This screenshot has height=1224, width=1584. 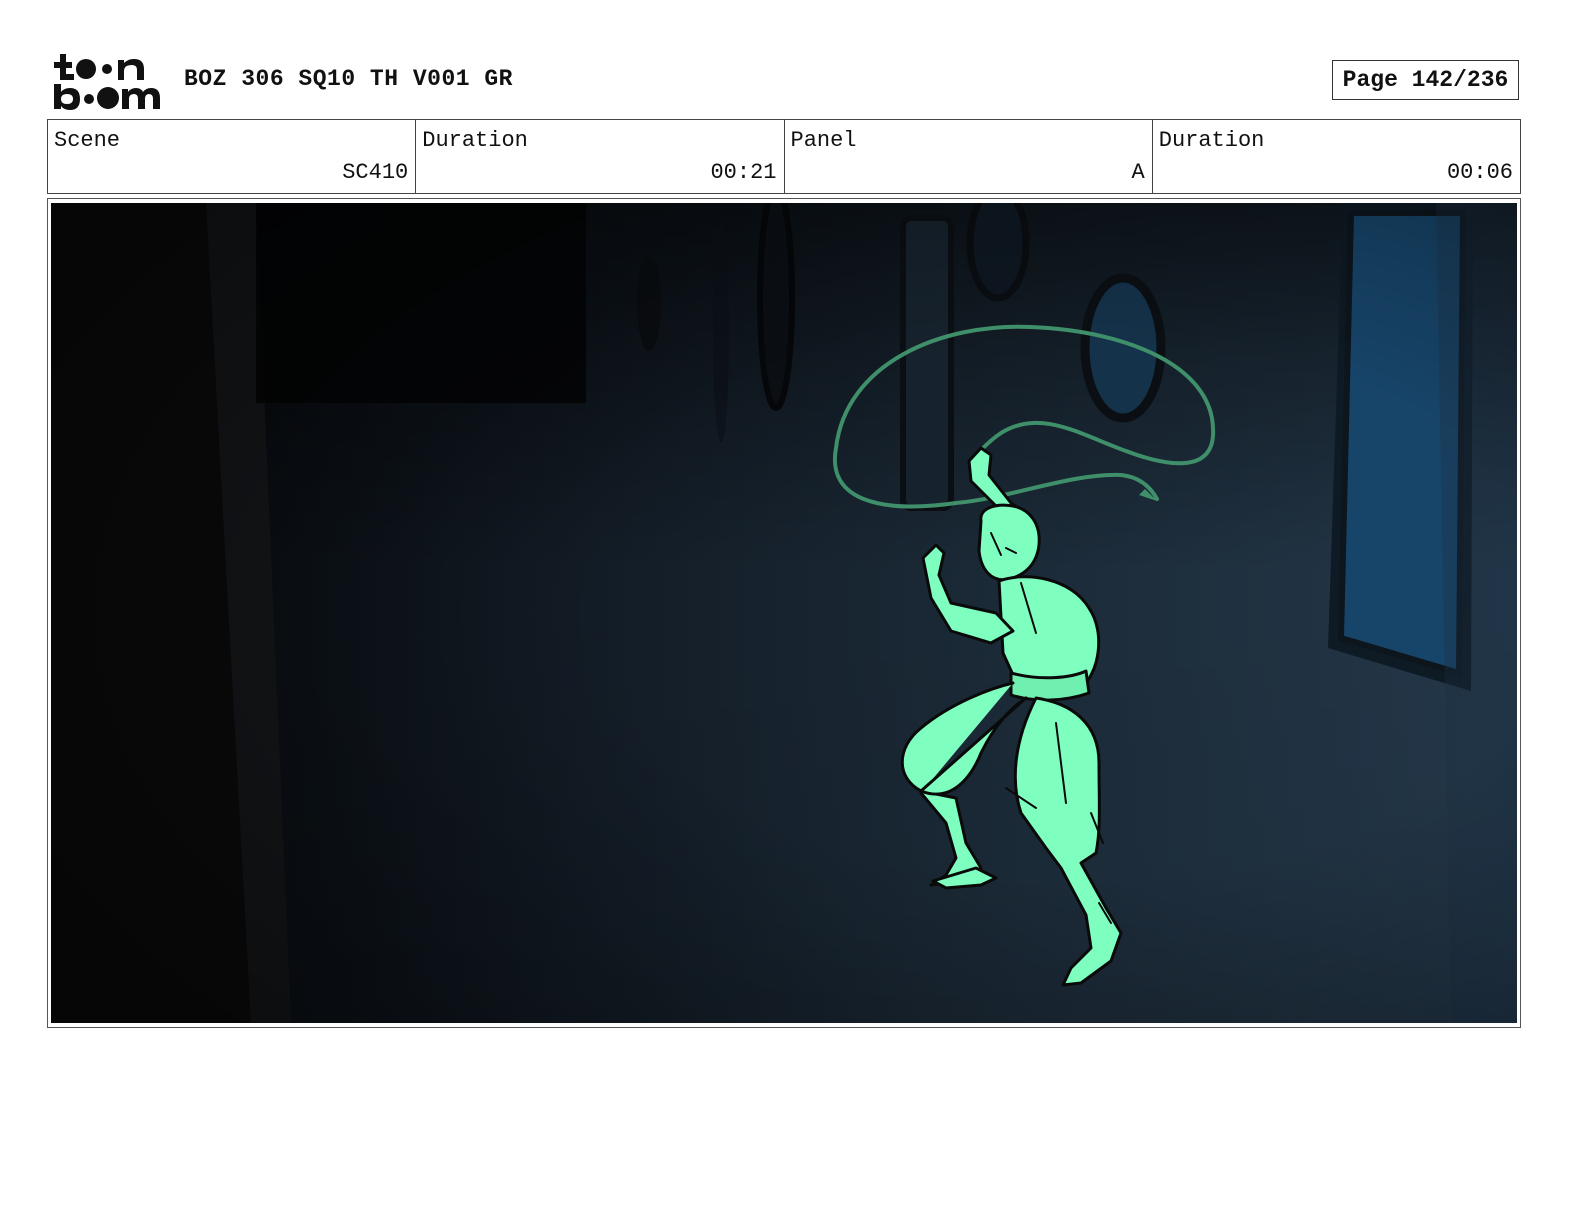 I want to click on panel-label: Panel, so click(x=823, y=140).